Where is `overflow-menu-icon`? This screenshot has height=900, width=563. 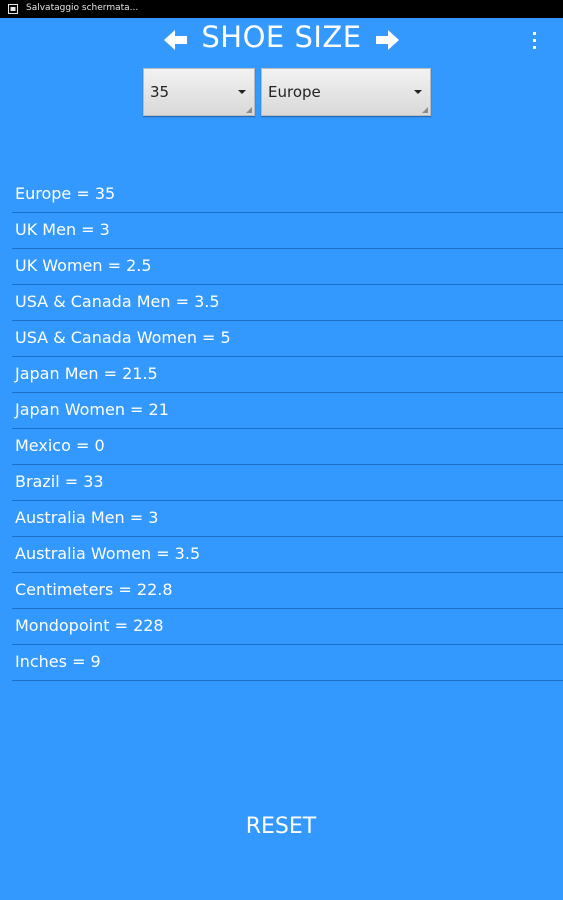
overflow-menu-icon is located at coordinates (535, 41).